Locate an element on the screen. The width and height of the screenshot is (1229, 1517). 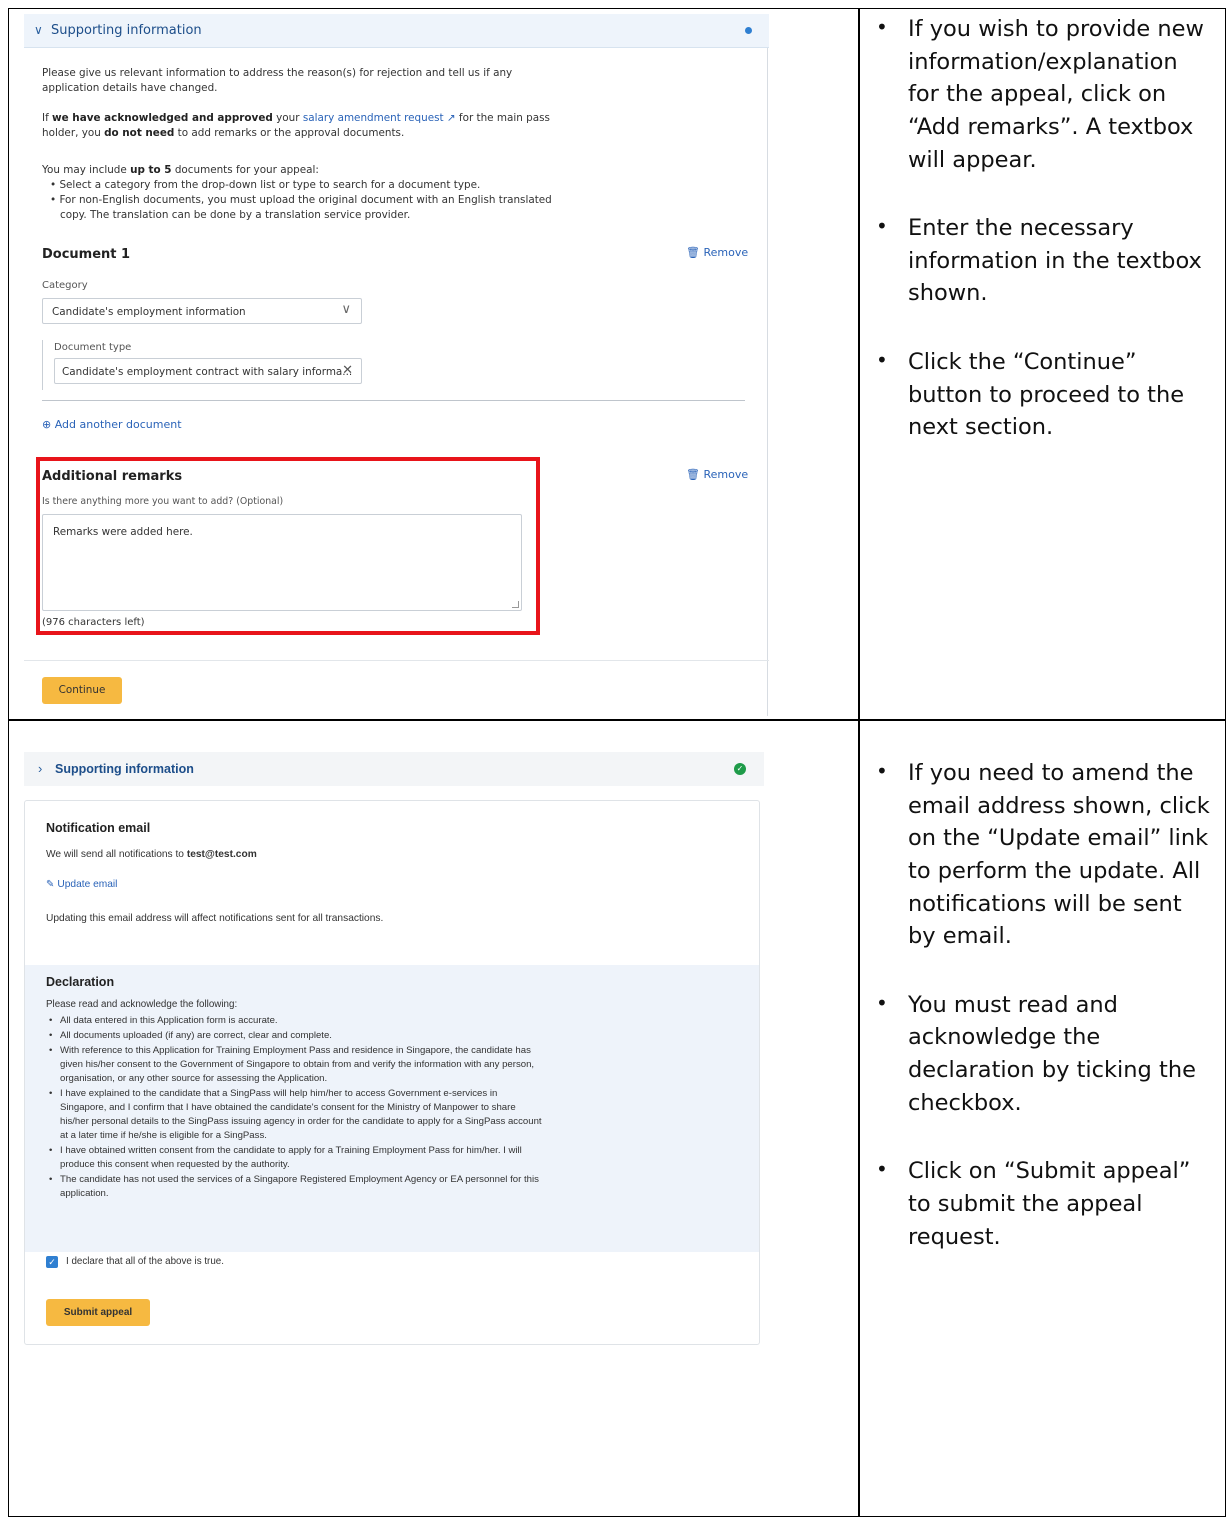
note-text: If is located at coordinates (47, 118).